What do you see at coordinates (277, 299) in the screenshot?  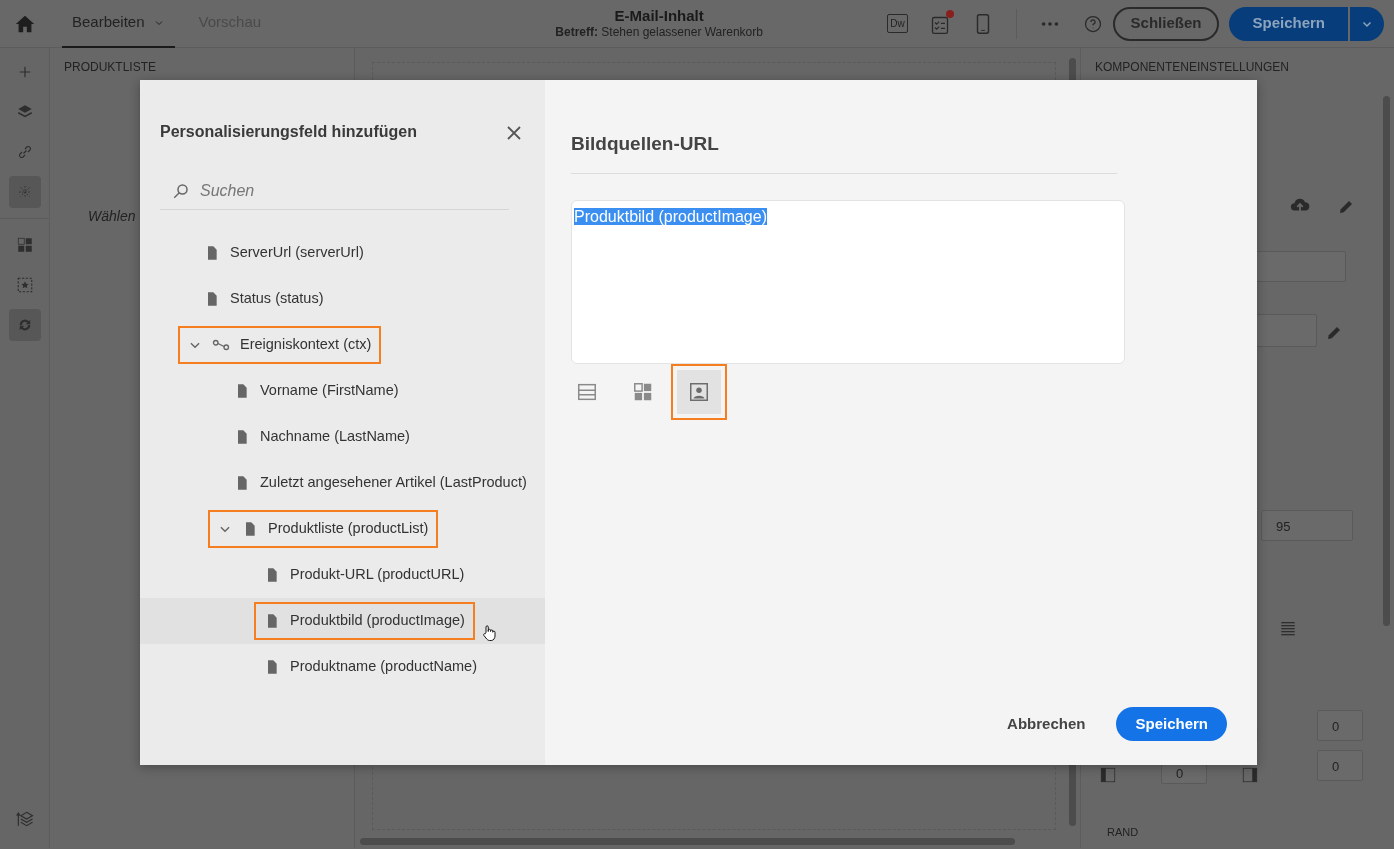 I see `field-label: Status (status)` at bounding box center [277, 299].